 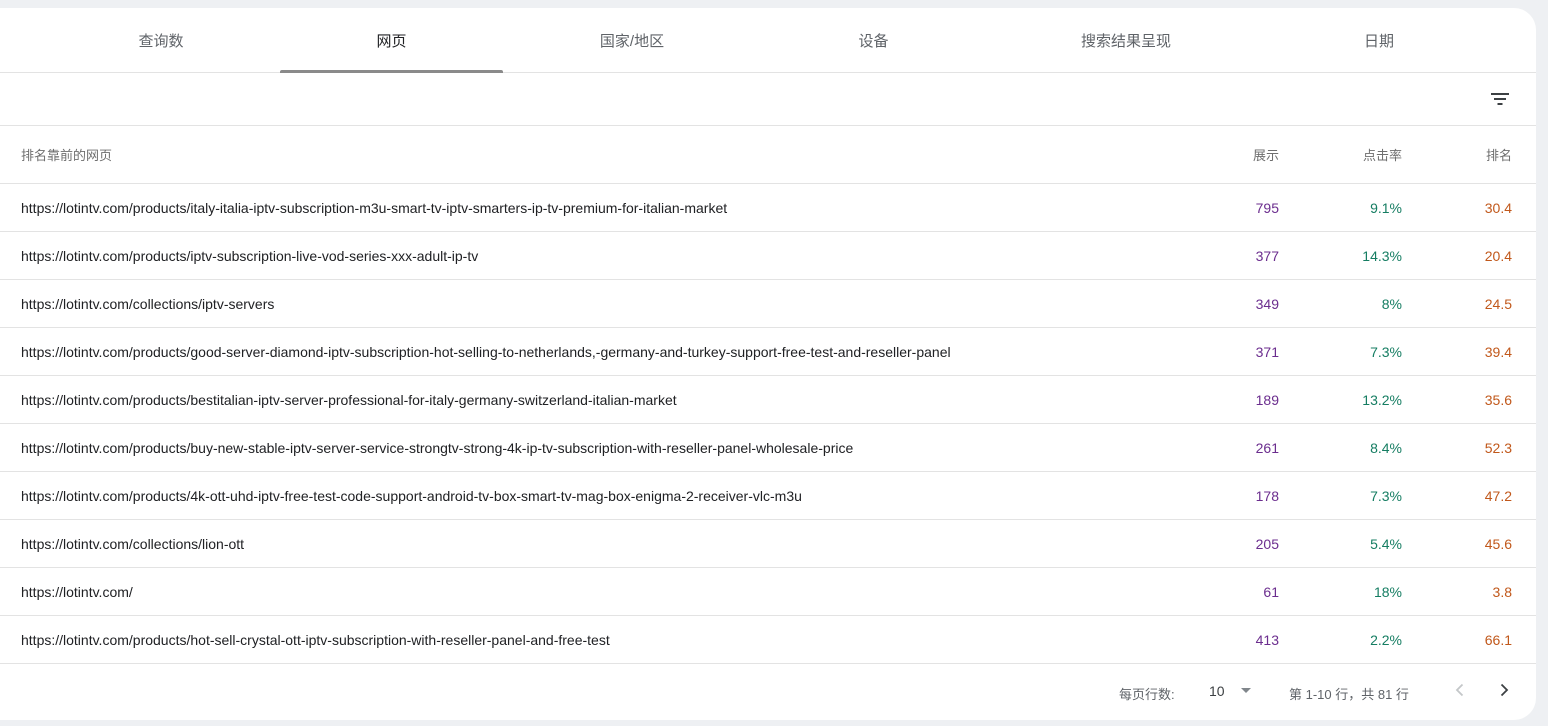 I want to click on tab-countries: 国家/地区, so click(x=632, y=40).